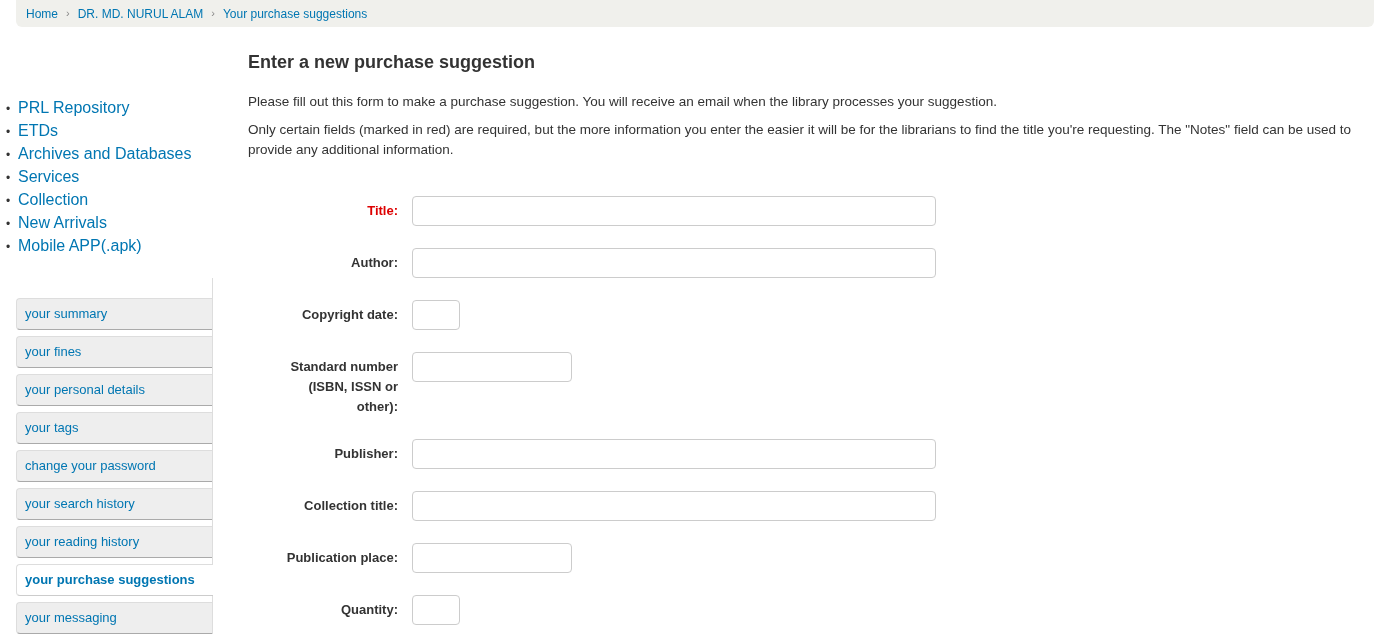 The height and width of the screenshot is (634, 1384). What do you see at coordinates (114, 352) in the screenshot?
I see `menu-tab: your fines` at bounding box center [114, 352].